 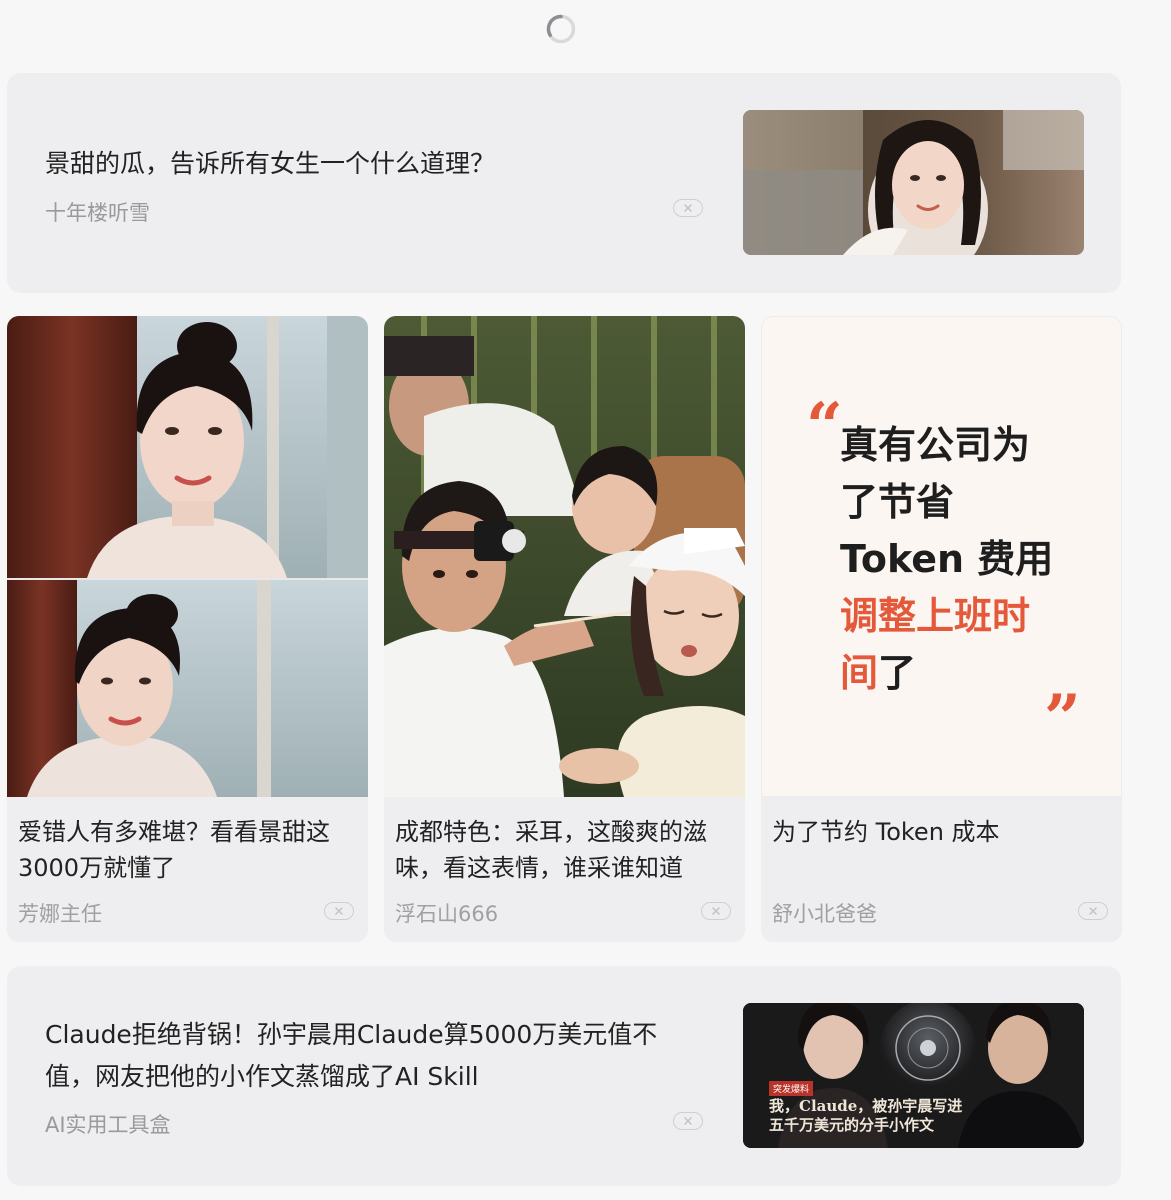 I want to click on quote-image: “ 真有公司为 了节省 Token 费用 调整上班时 间了 ”, so click(x=941, y=556).